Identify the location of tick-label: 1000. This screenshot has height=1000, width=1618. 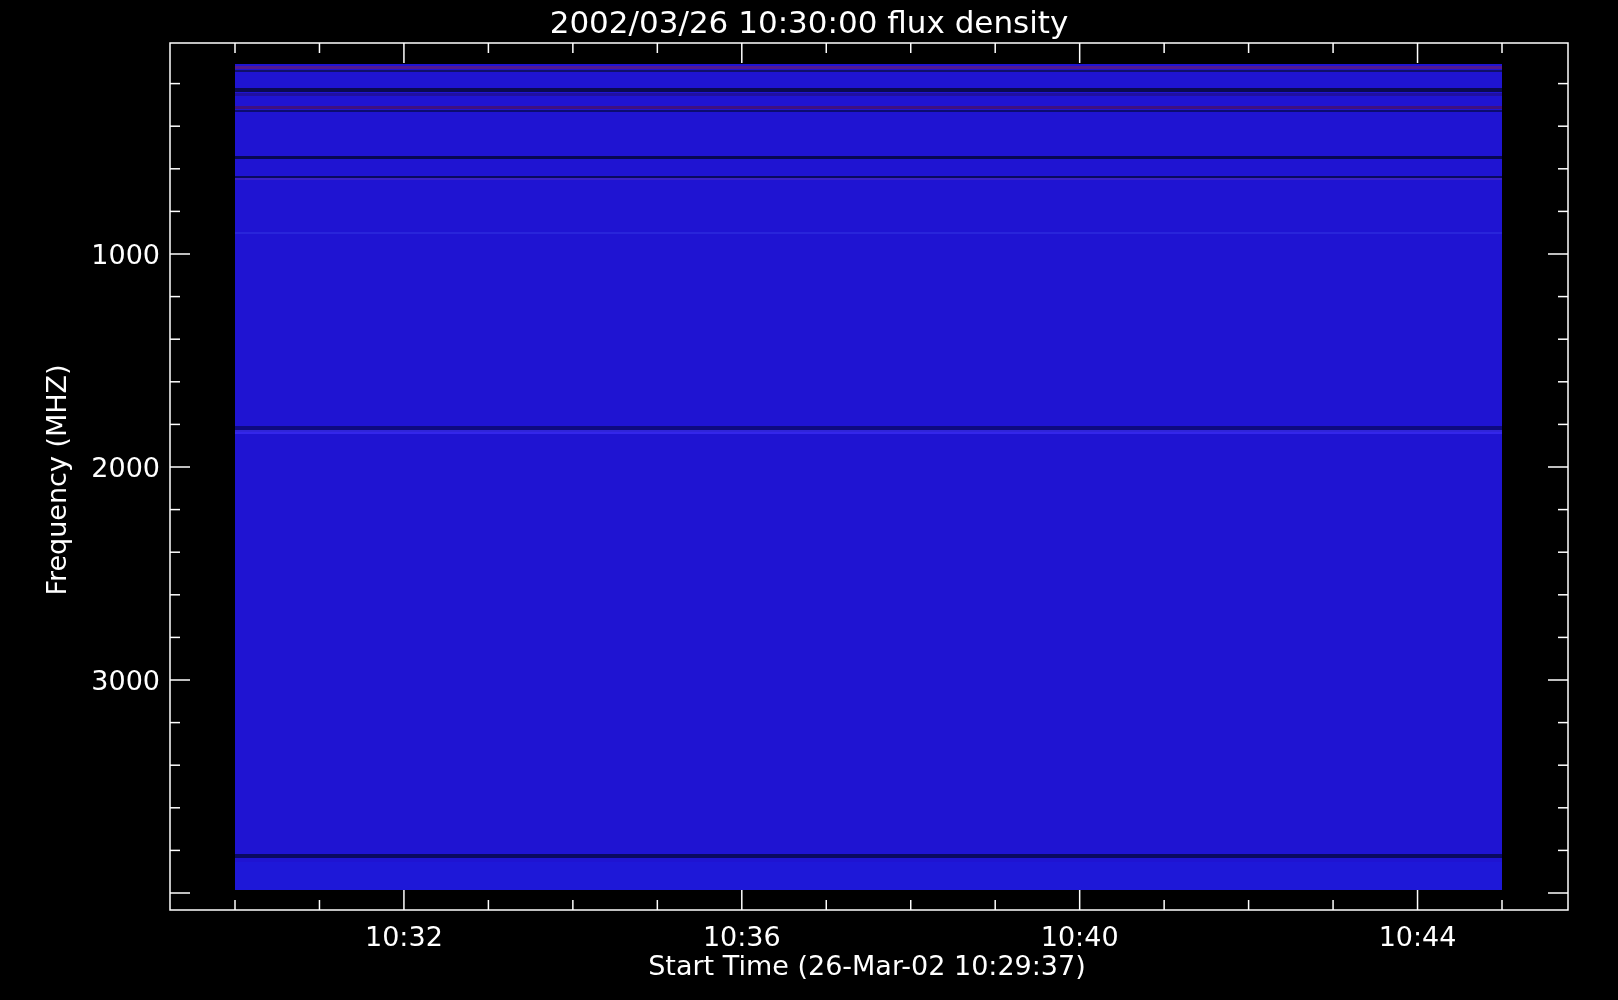
(125, 254).